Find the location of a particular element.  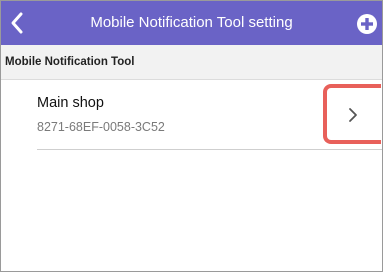

shop-name: Main shop is located at coordinates (70, 103).